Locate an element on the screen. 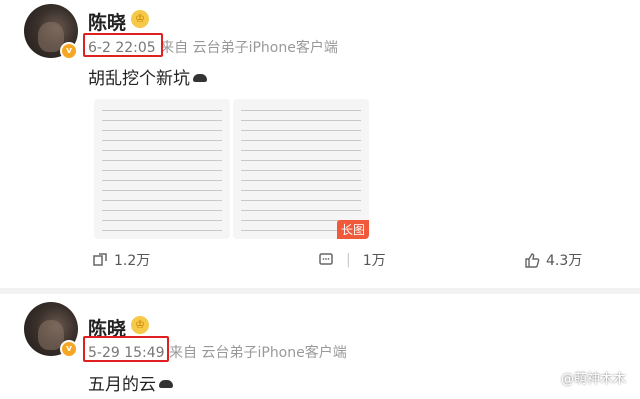 This screenshot has height=399, width=640. repost-icon is located at coordinates (100, 259).